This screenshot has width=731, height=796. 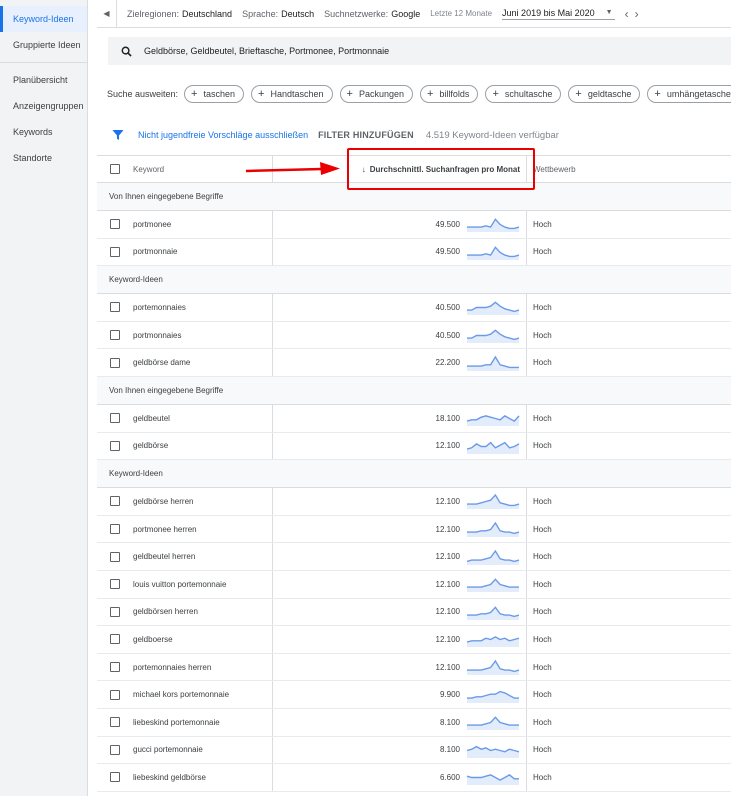 What do you see at coordinates (414, 640) in the screenshot?
I see `table-row: geldboerse 12.100 Hoch` at bounding box center [414, 640].